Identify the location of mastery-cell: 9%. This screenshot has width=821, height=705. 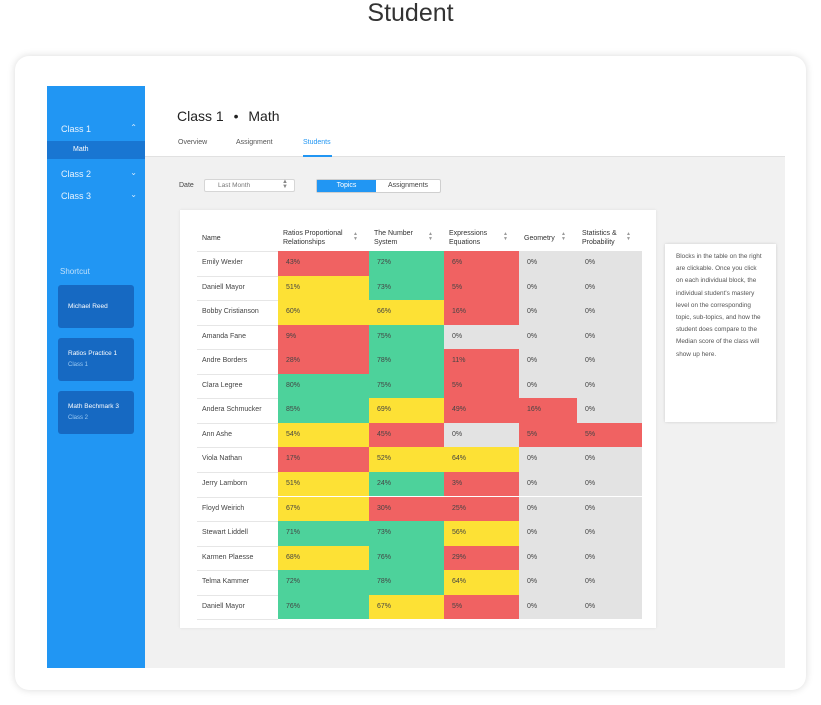
(323, 337).